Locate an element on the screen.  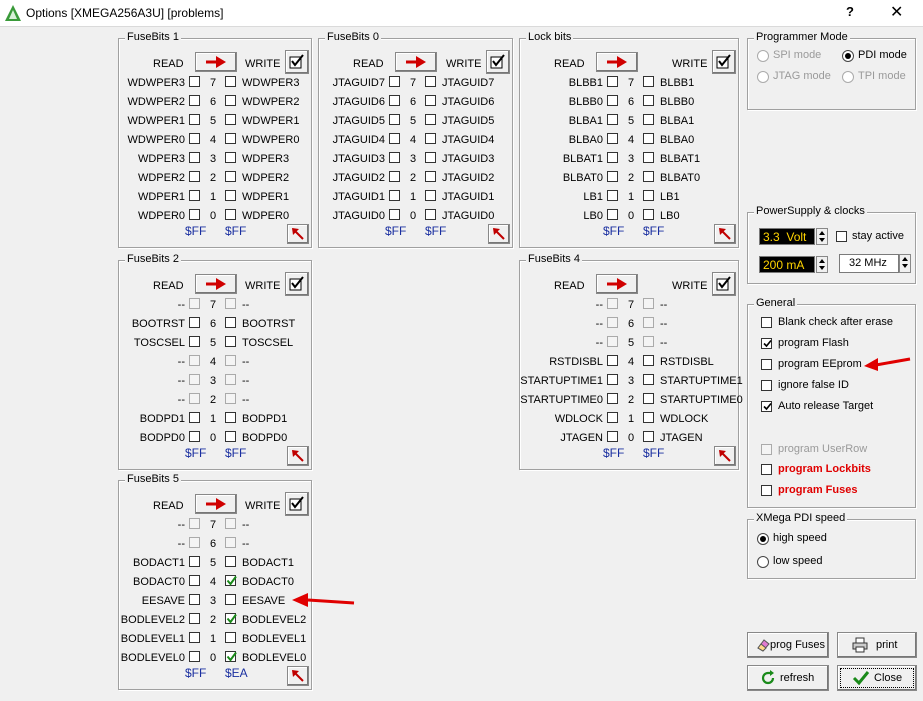
refresh-button: refresh is located at coordinates (788, 678).